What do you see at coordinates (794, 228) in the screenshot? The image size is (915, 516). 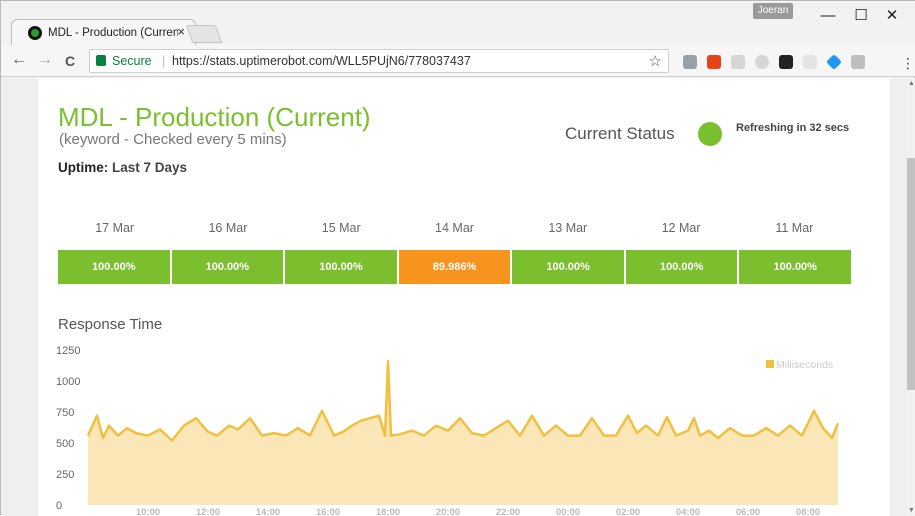 I see `day-label: 11 Mar` at bounding box center [794, 228].